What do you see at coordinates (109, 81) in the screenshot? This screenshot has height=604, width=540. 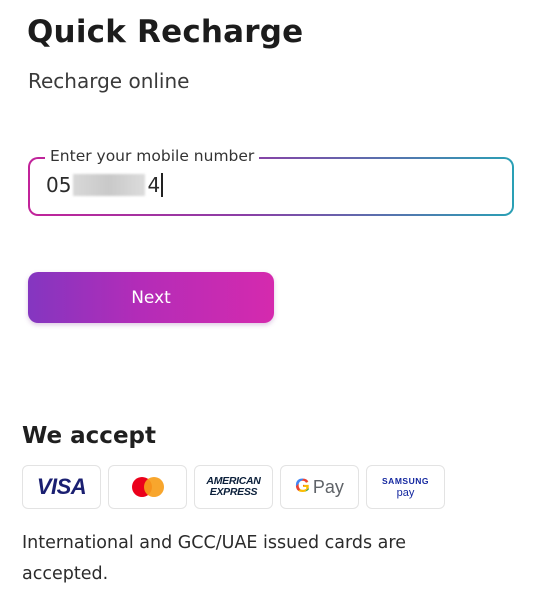 I see `page-subtitle: Recharge online` at bounding box center [109, 81].